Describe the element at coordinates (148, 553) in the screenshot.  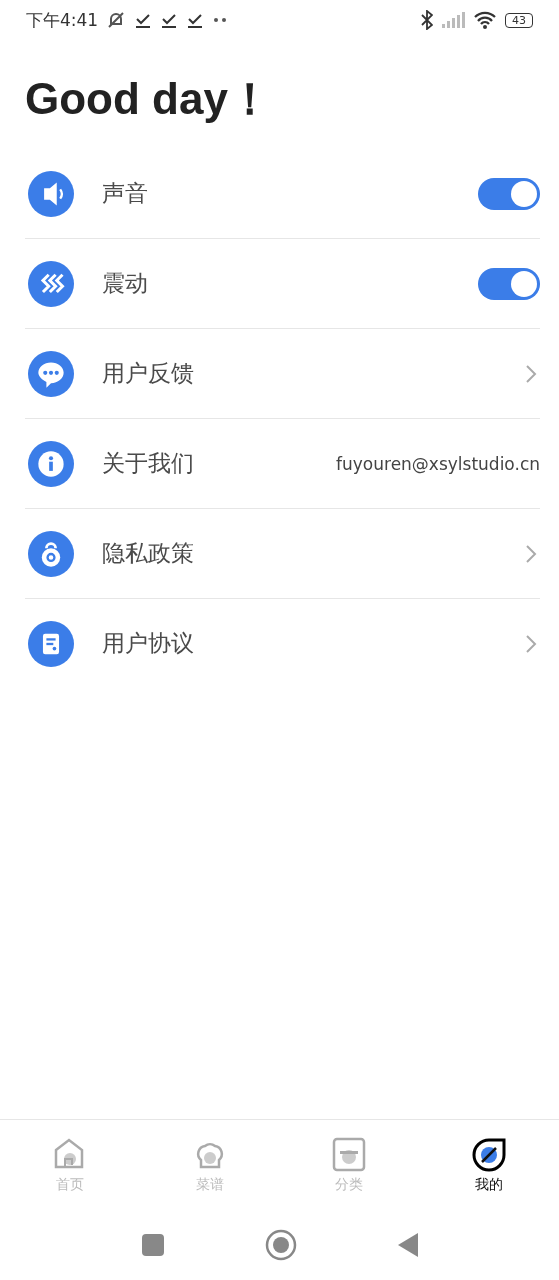
I see `setting-label: 隐私政策` at that location.